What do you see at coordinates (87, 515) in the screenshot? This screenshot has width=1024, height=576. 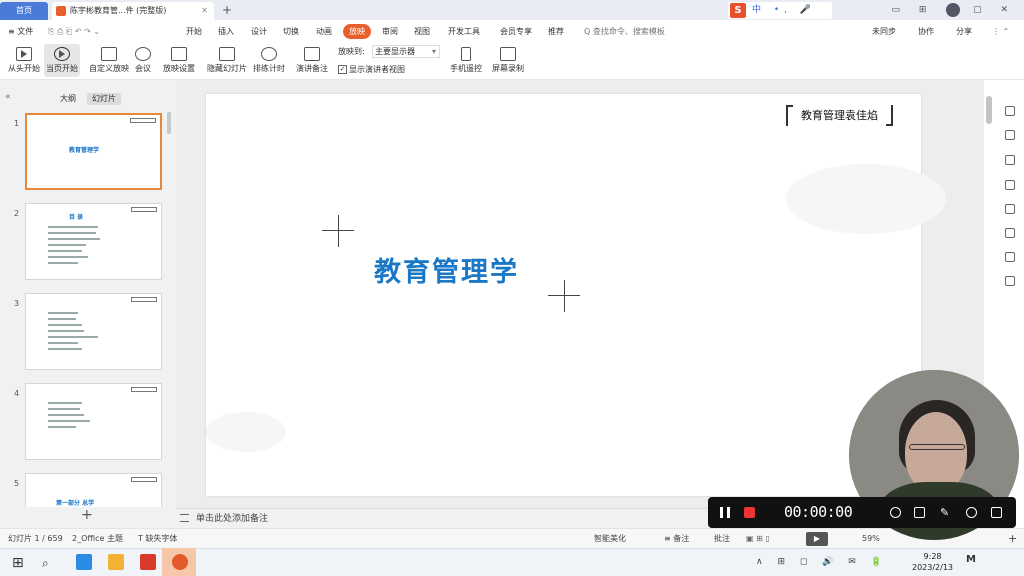 I see `add-slide-button: +` at bounding box center [87, 515].